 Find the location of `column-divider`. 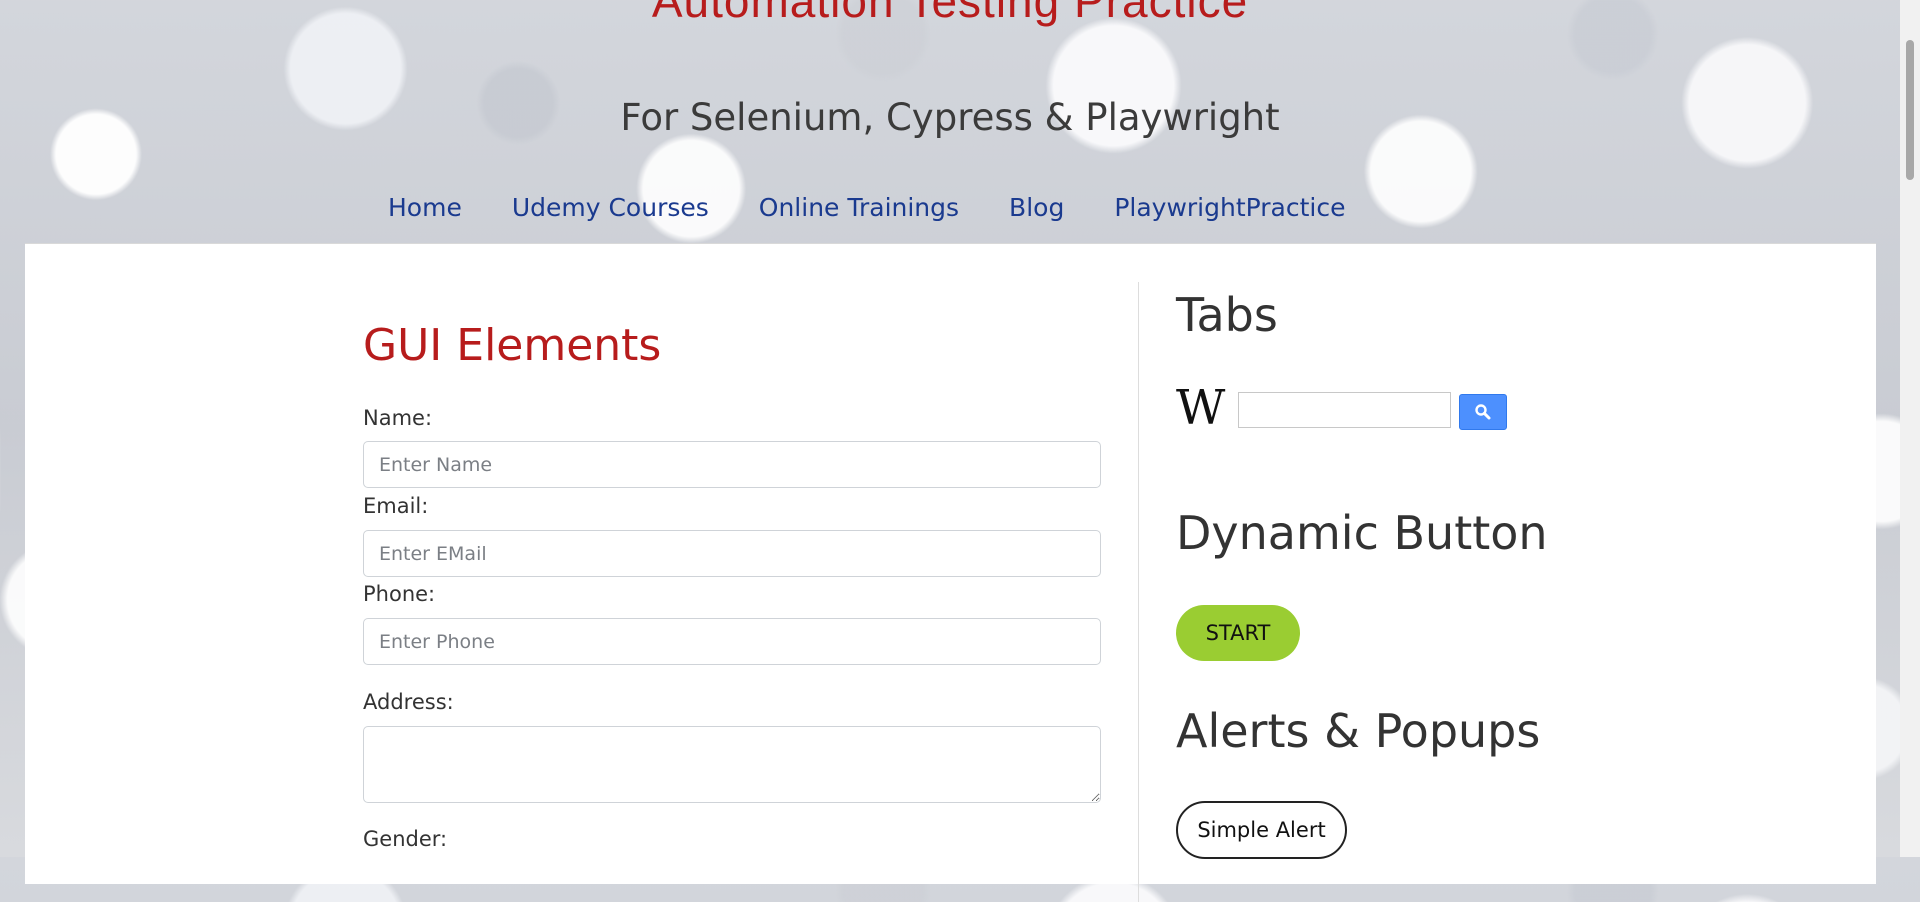

column-divider is located at coordinates (1138, 592).